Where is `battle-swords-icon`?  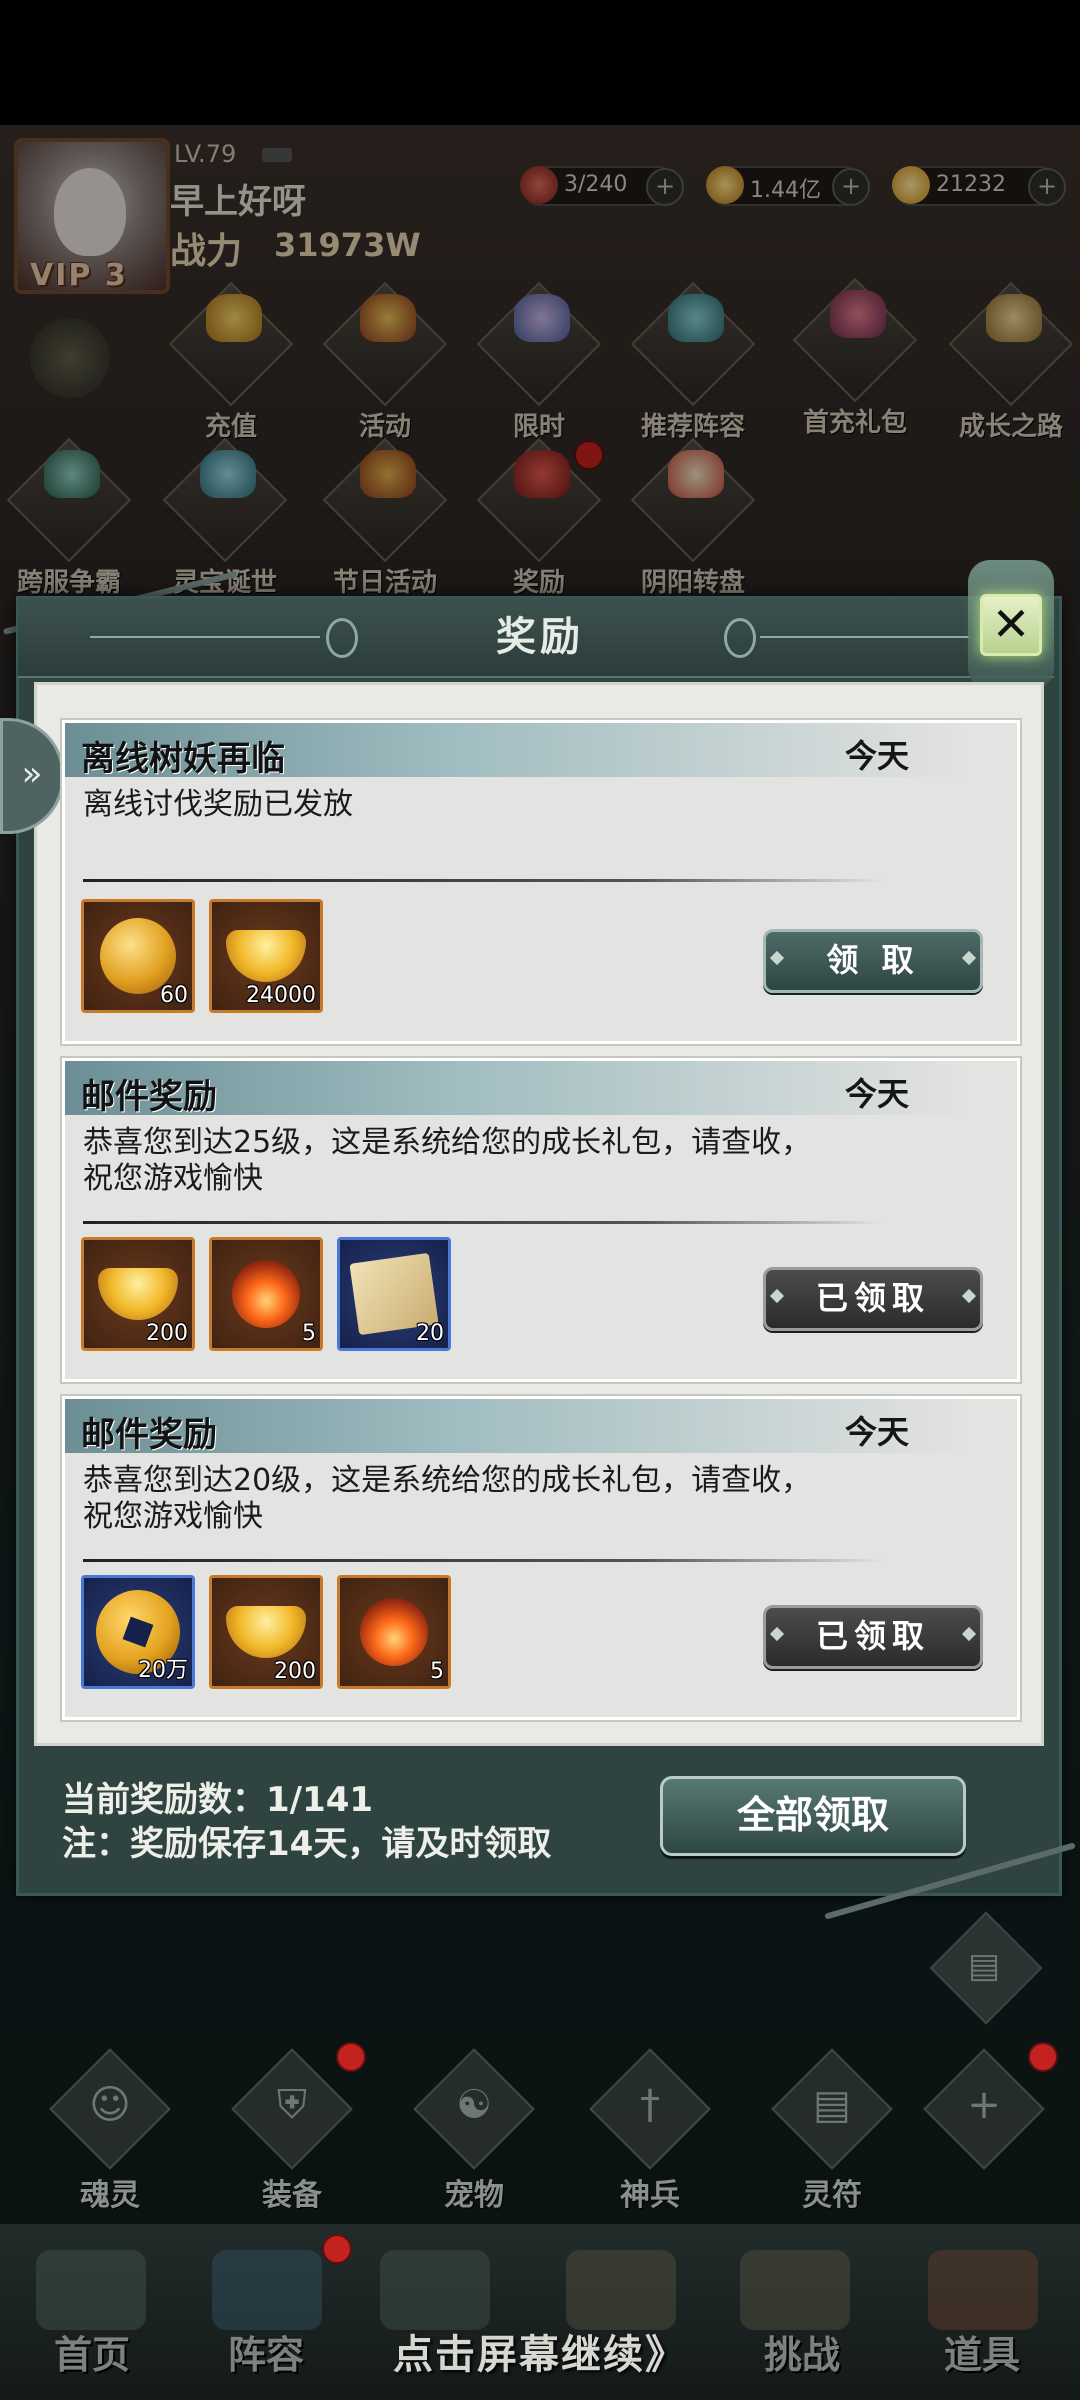 battle-swords-icon is located at coordinates (621, 2290).